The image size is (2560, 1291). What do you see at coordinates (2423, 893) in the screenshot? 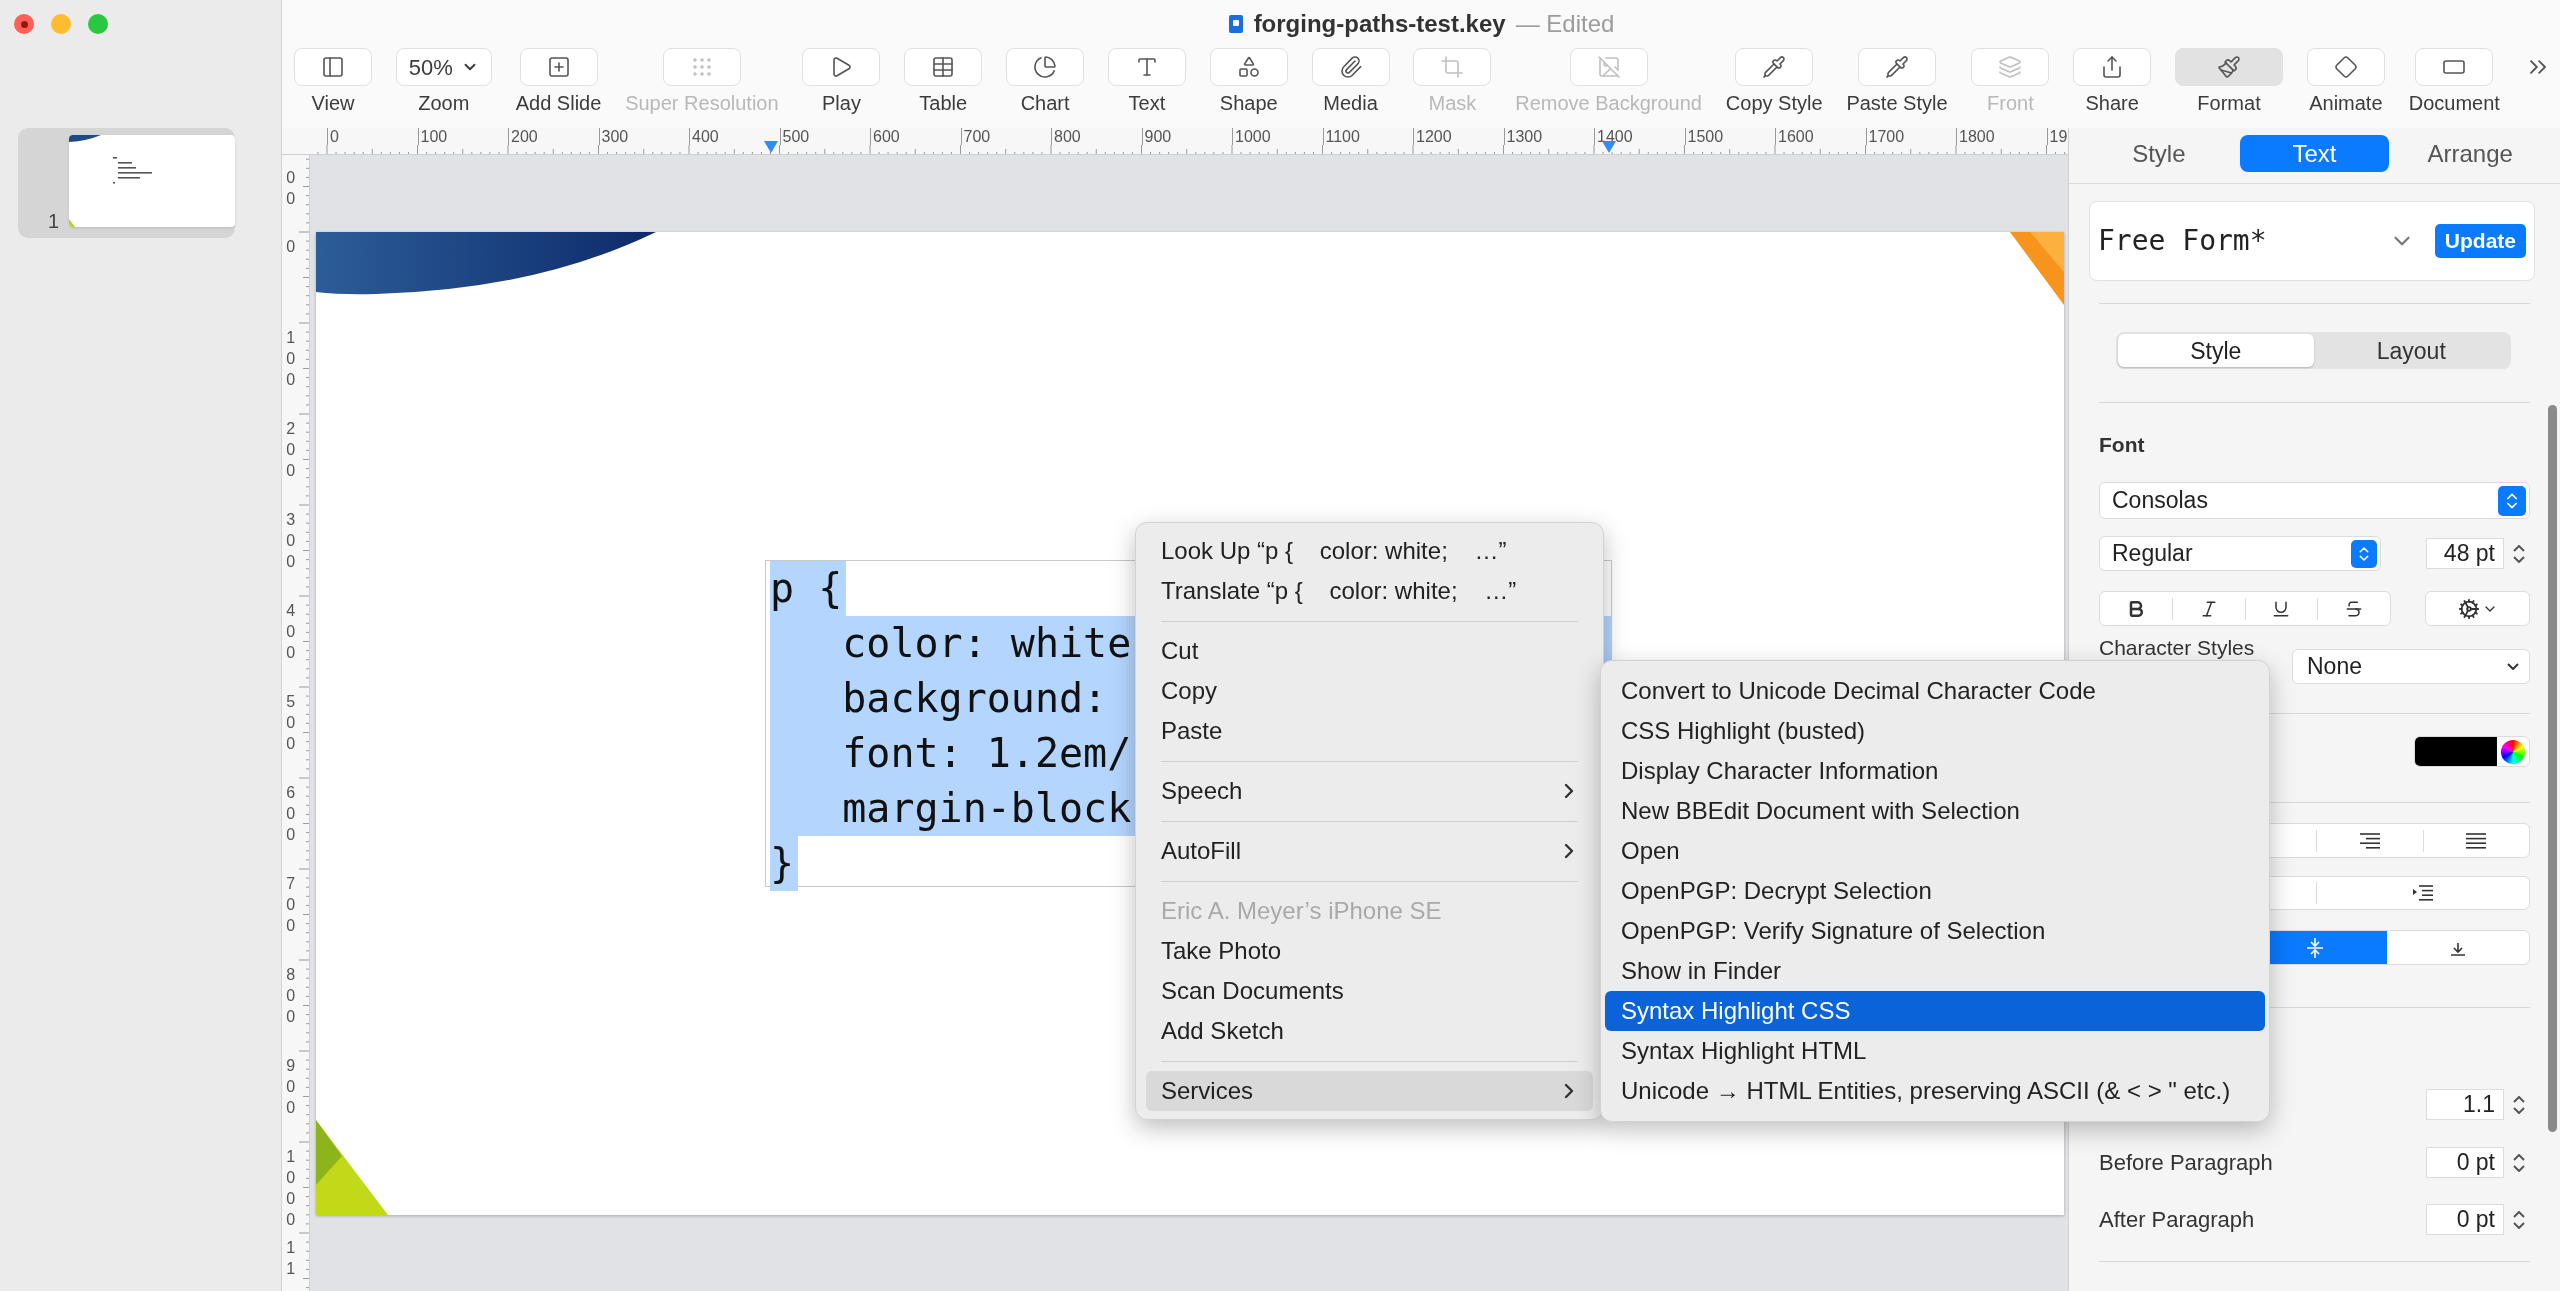
I see `indent-icon` at bounding box center [2423, 893].